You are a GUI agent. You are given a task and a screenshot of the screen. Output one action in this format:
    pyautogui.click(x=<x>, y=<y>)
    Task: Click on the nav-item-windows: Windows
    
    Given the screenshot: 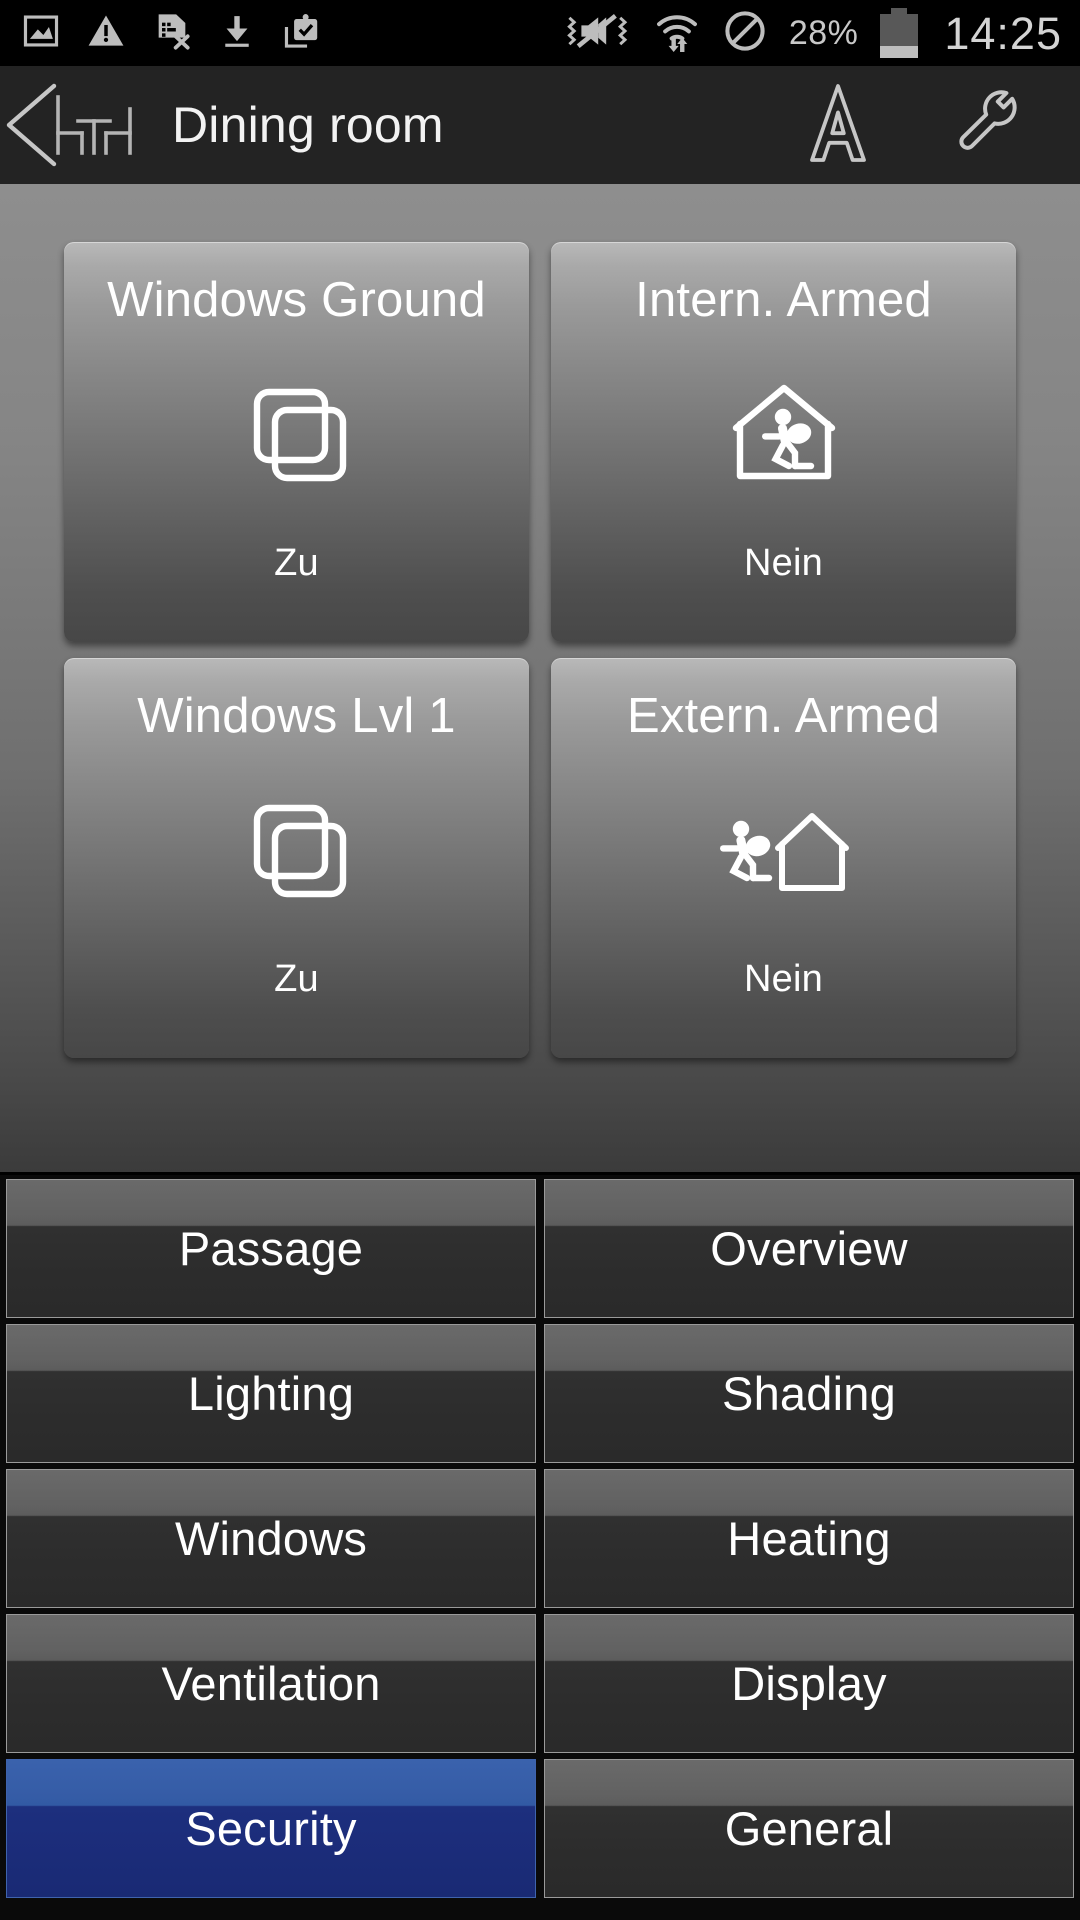 What is the action you would take?
    pyautogui.click(x=271, y=1538)
    